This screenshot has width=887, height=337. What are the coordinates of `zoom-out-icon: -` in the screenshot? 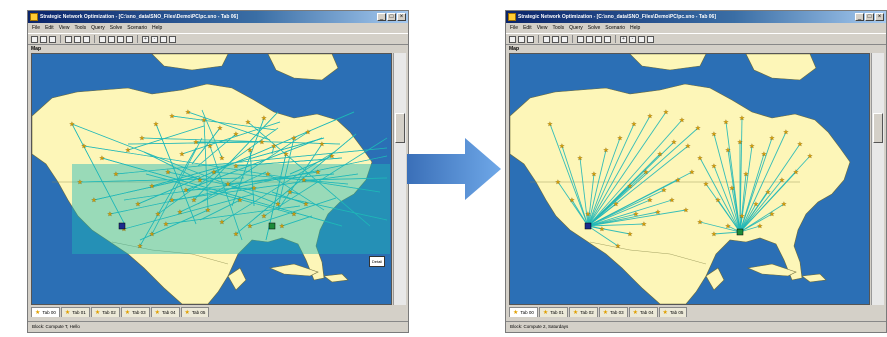 It's located at (632, 39).